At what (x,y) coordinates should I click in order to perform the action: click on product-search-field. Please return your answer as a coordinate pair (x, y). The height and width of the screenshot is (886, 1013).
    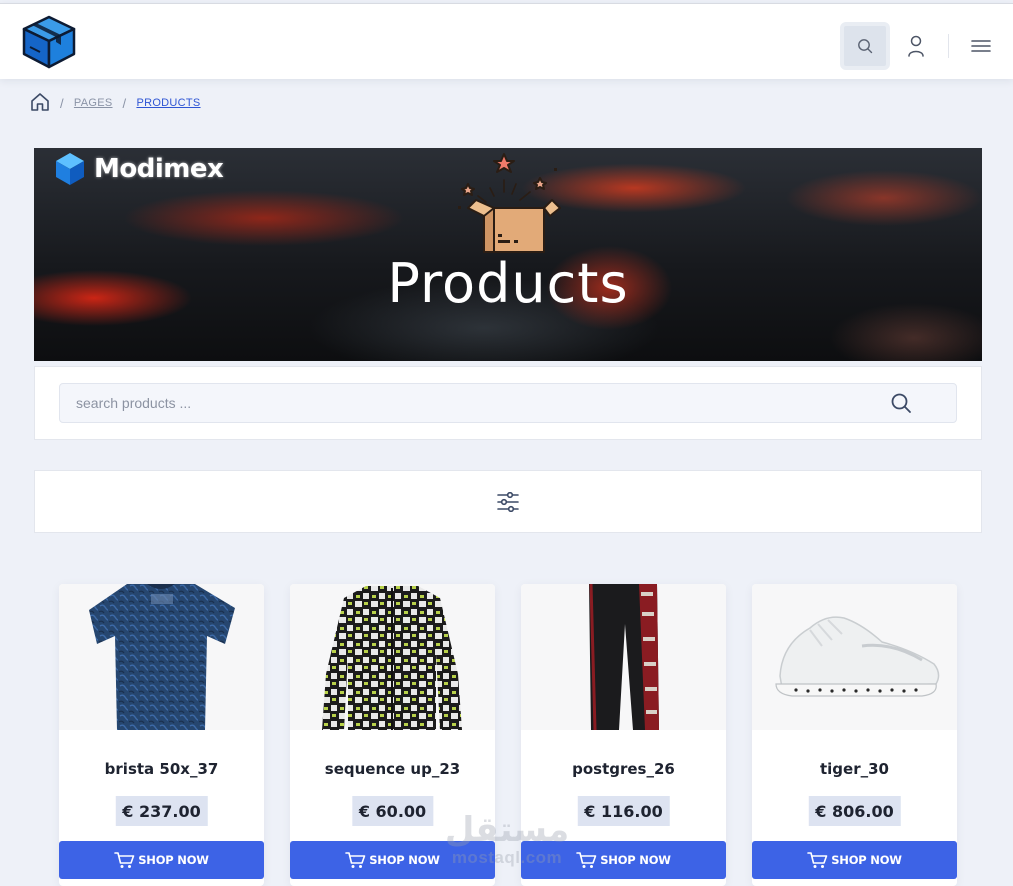
    Looking at the image, I should click on (508, 403).